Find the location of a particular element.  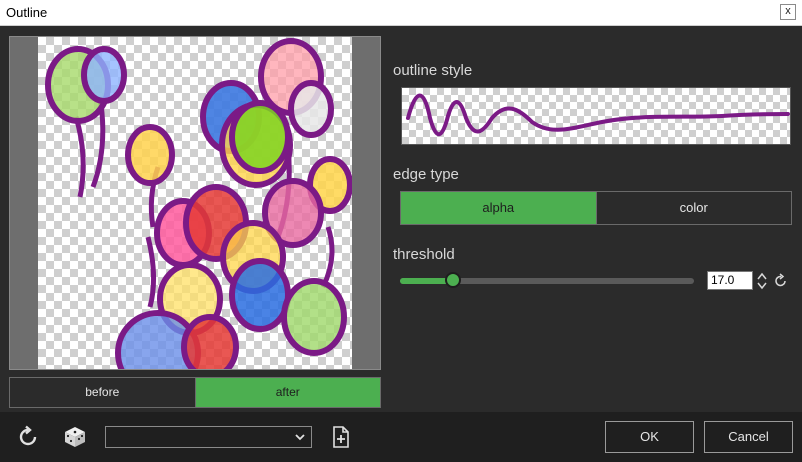

outline-style-label: outline style is located at coordinates (433, 70).